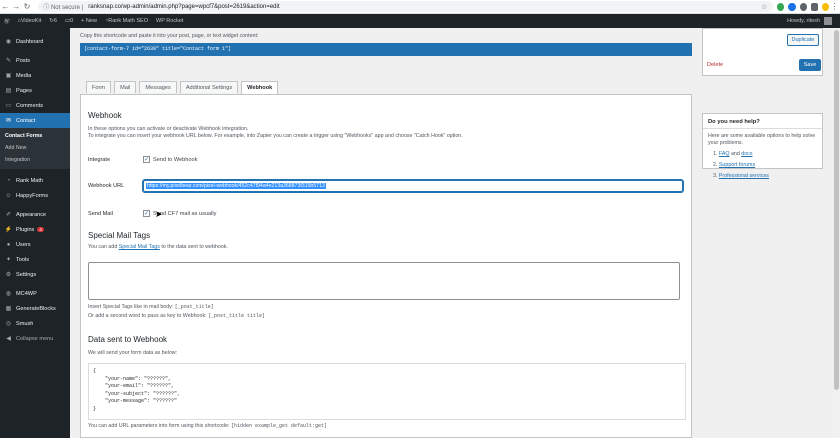 The image size is (840, 438). What do you see at coordinates (146, 159) in the screenshot?
I see `integrate-checkbox: ✓` at bounding box center [146, 159].